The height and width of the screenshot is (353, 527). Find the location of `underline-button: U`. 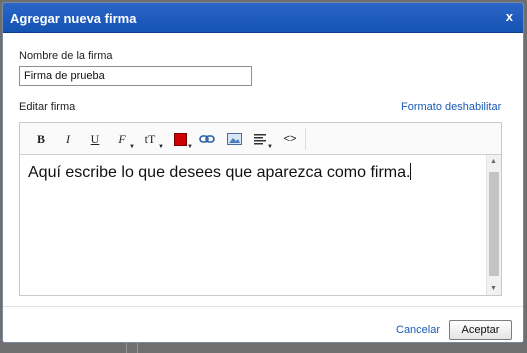

underline-button: U is located at coordinates (95, 139).